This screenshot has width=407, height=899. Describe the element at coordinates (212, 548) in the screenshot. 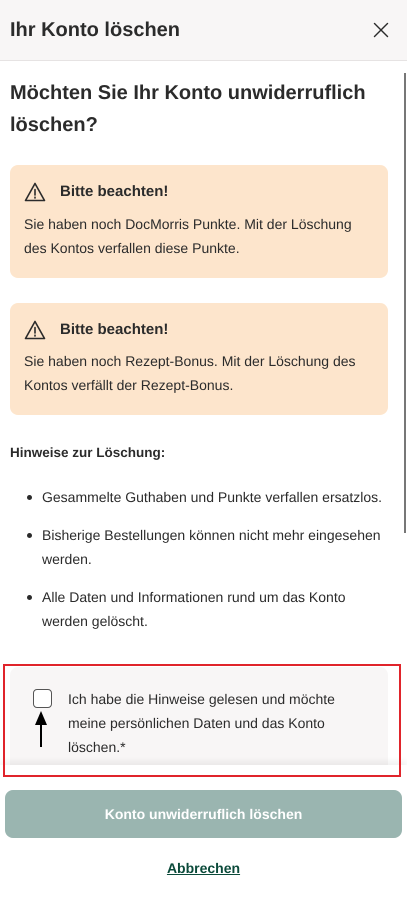

I see `hint-text: Bisherige Bestellungen können nicht mehr eingesehen werden.` at that location.